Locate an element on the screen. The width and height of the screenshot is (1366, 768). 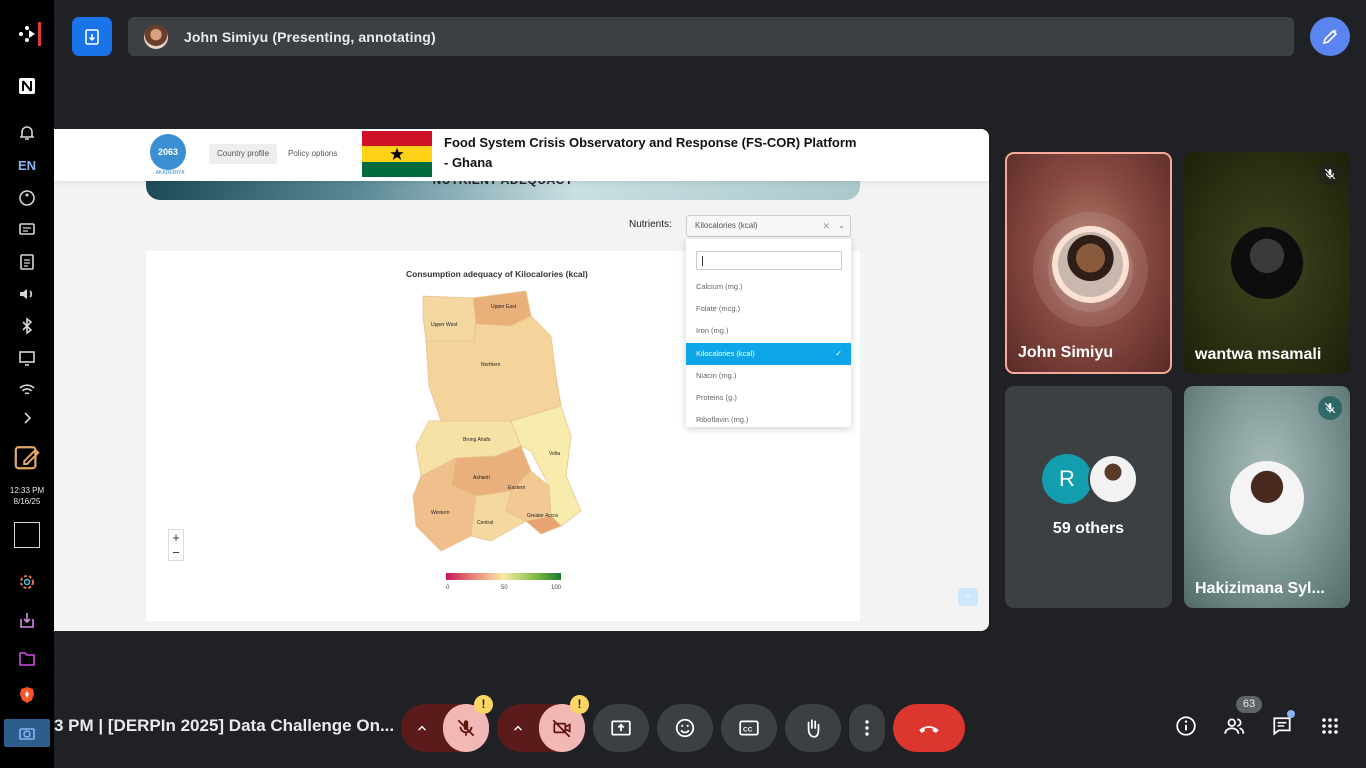
chevron-up-icon is located at coordinates (422, 728).